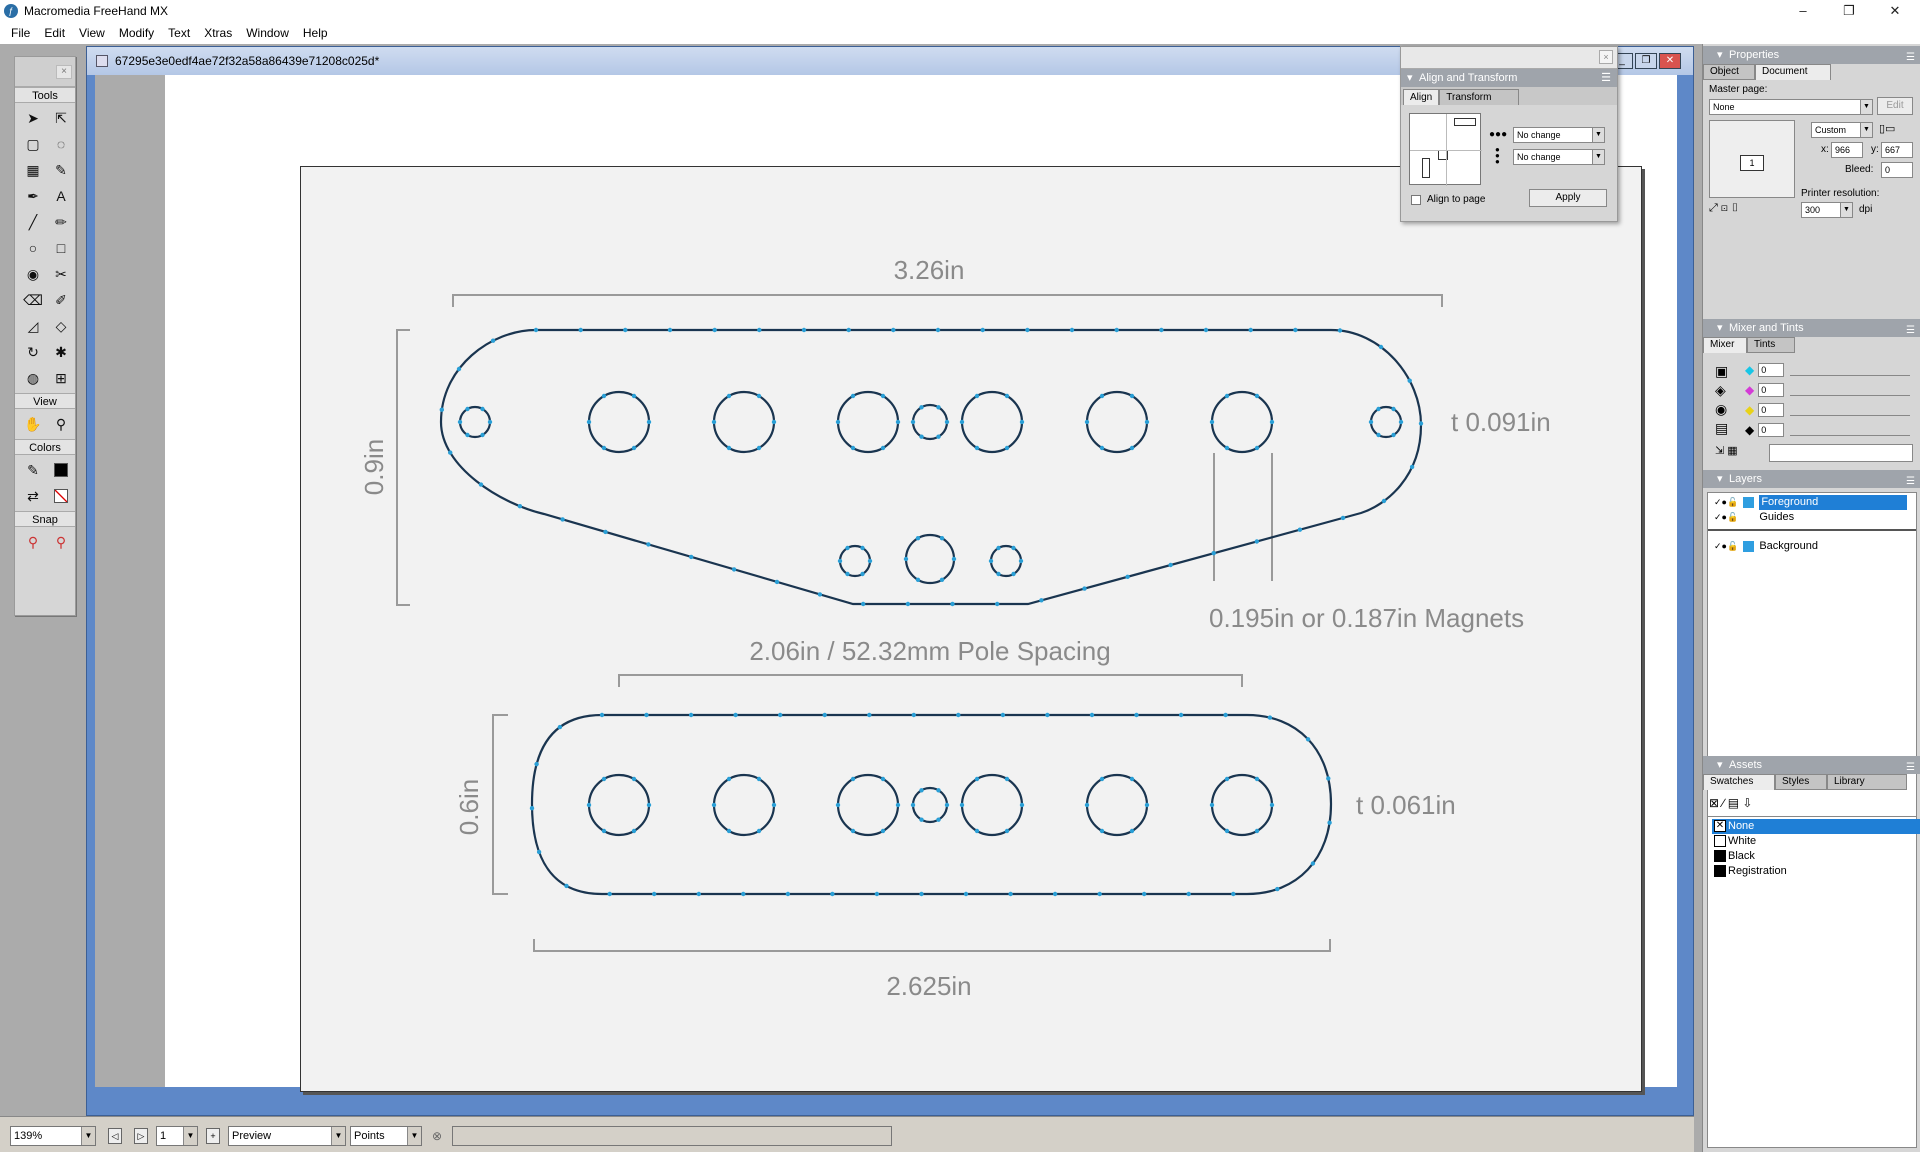 The width and height of the screenshot is (1920, 1152). I want to click on master-page-select: None ▼, so click(1791, 107).